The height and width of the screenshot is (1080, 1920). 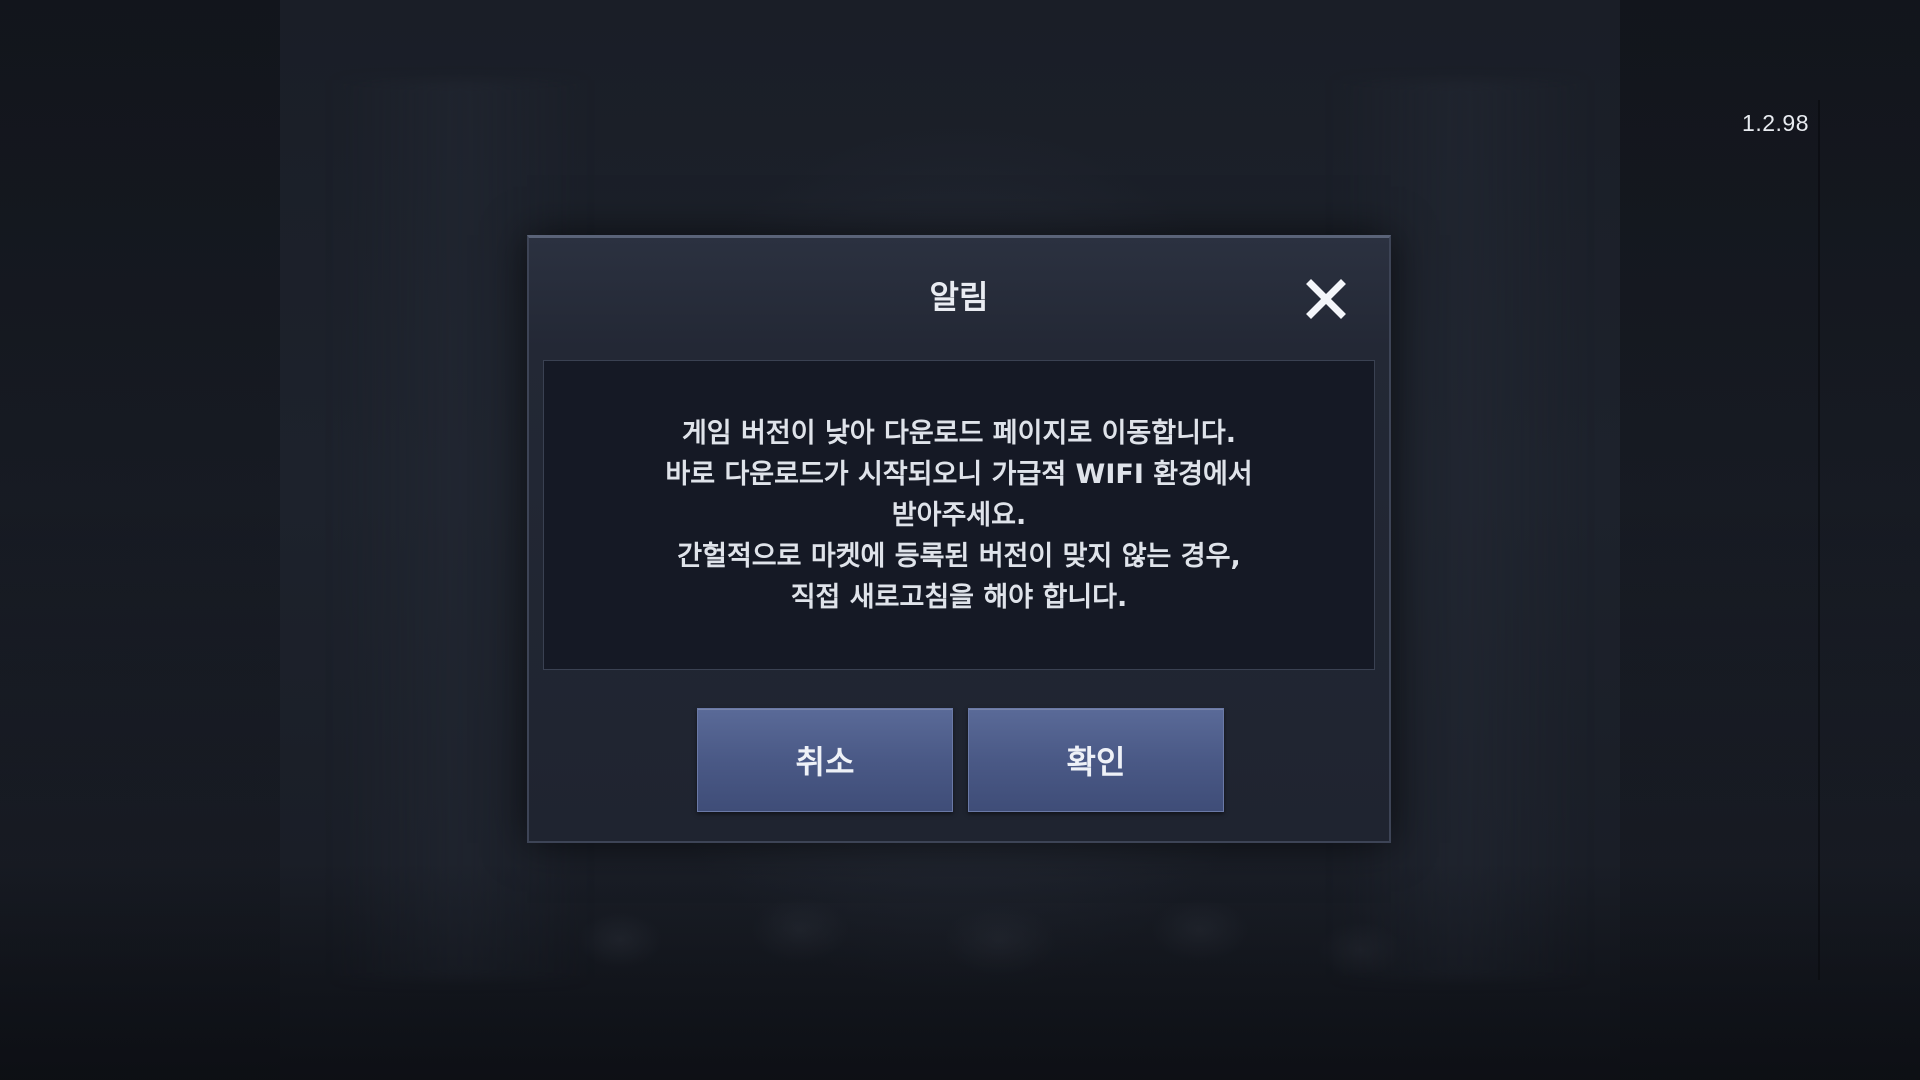 What do you see at coordinates (1819, 540) in the screenshot?
I see `background-edge-line` at bounding box center [1819, 540].